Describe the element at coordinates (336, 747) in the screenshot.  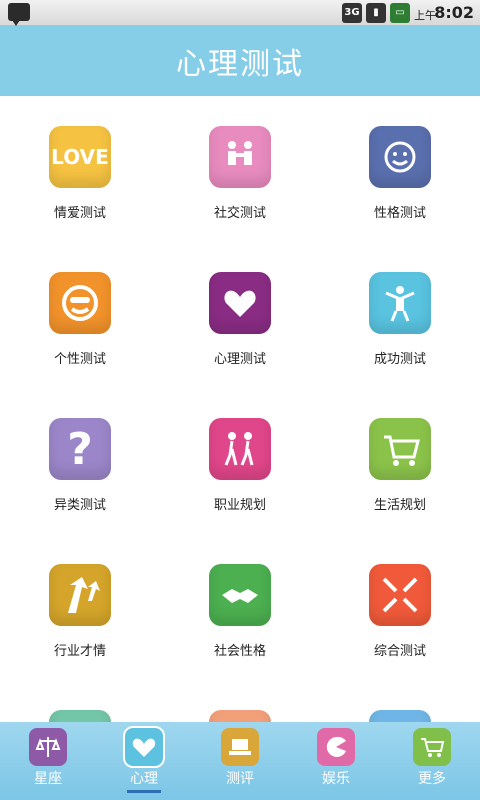
I see `pacman-icon` at that location.